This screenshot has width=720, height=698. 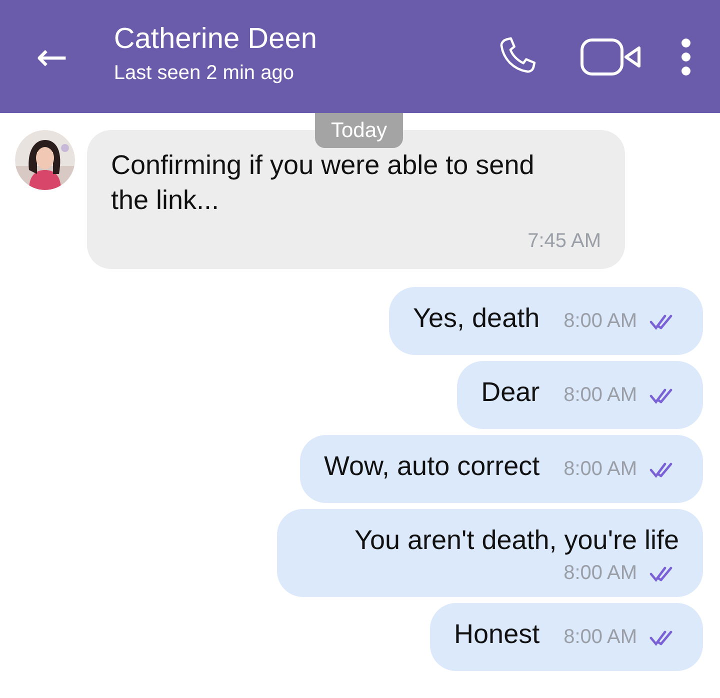 I want to click on message-text: Honest, so click(x=497, y=635).